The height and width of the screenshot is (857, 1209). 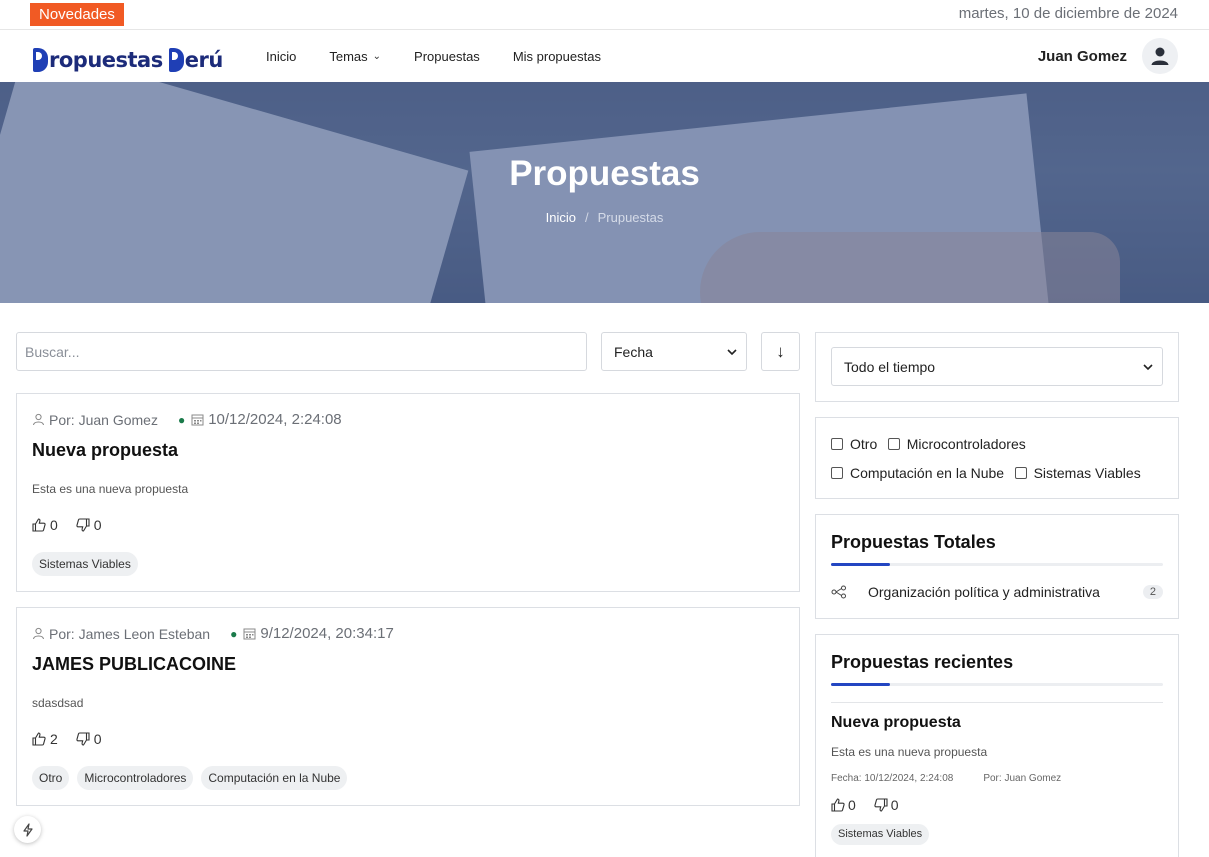 I want to click on sort-order-button: ↓, so click(x=780, y=351).